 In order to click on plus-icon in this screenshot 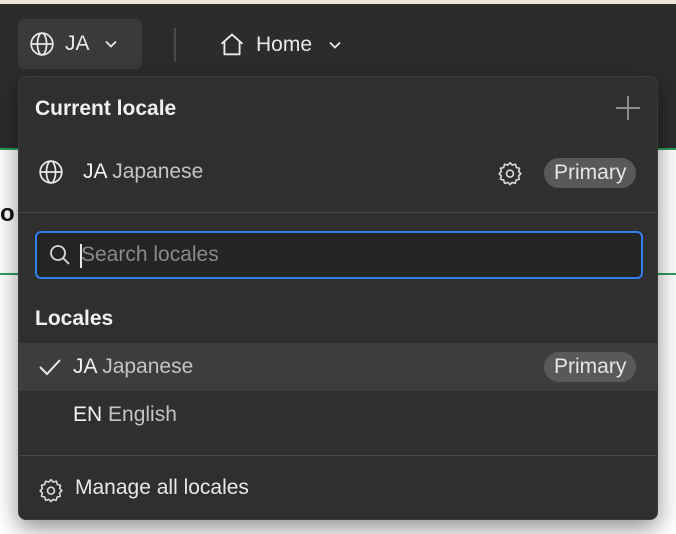, I will do `click(628, 108)`.